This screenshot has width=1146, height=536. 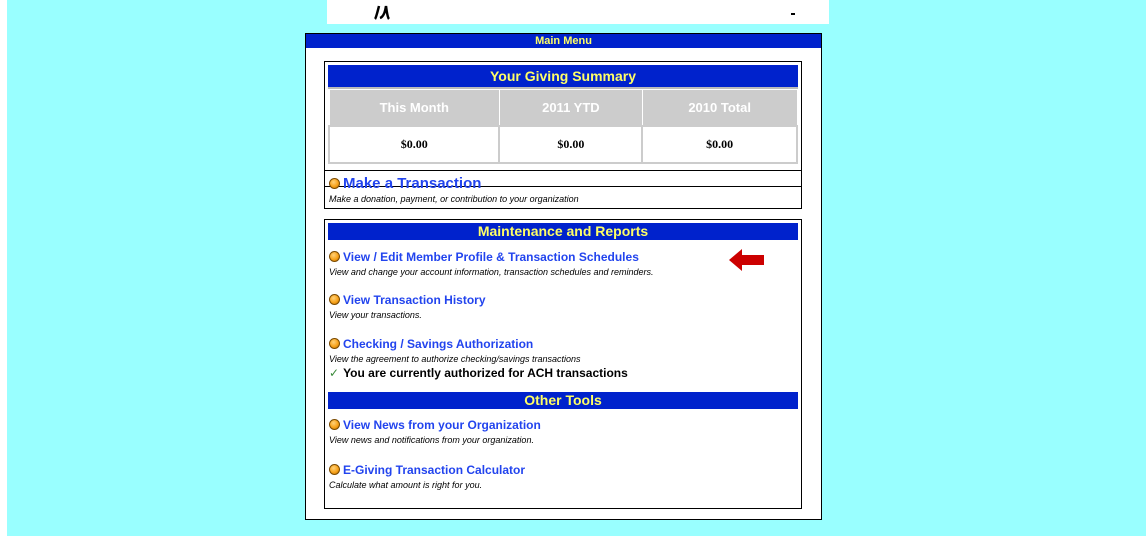 What do you see at coordinates (570, 108) in the screenshot?
I see `column-ytd: 2011 YTD` at bounding box center [570, 108].